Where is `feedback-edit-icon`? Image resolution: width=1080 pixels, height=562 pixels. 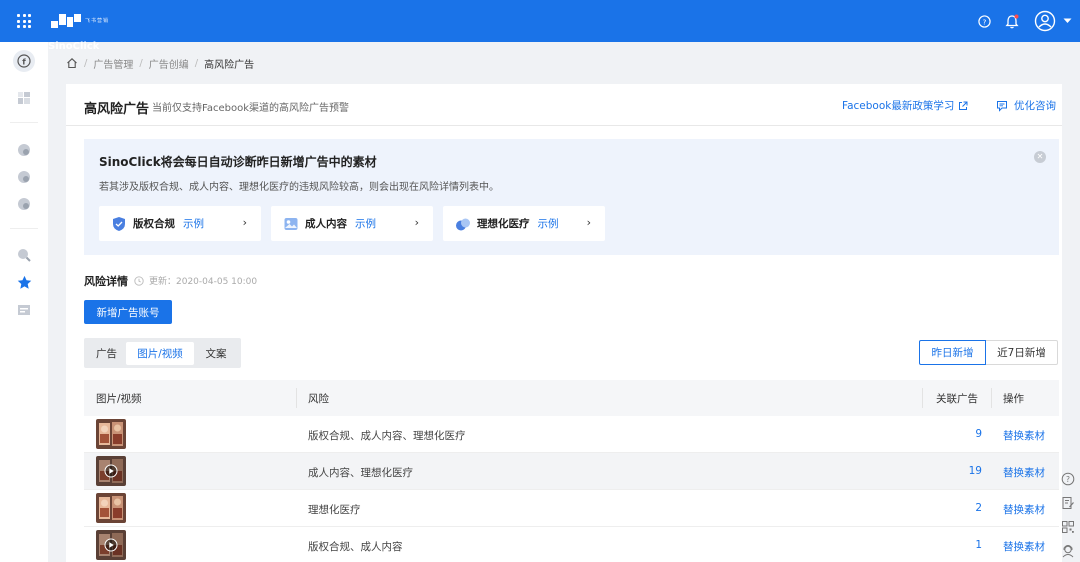 feedback-edit-icon is located at coordinates (1068, 503).